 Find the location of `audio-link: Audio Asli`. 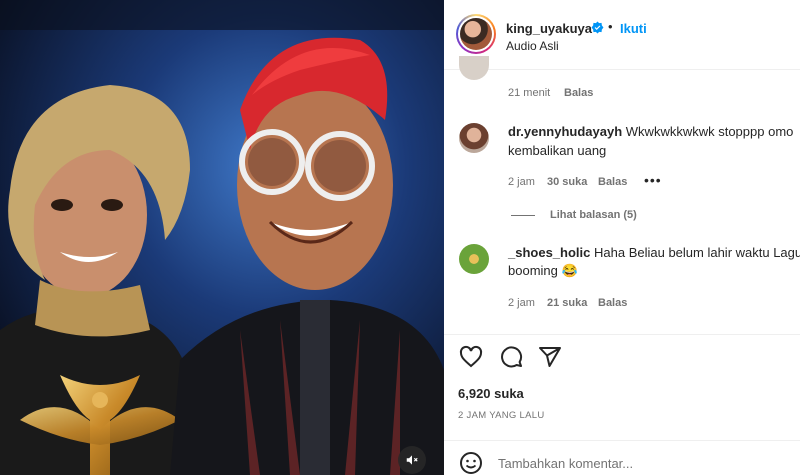

audio-link: Audio Asli is located at coordinates (532, 46).